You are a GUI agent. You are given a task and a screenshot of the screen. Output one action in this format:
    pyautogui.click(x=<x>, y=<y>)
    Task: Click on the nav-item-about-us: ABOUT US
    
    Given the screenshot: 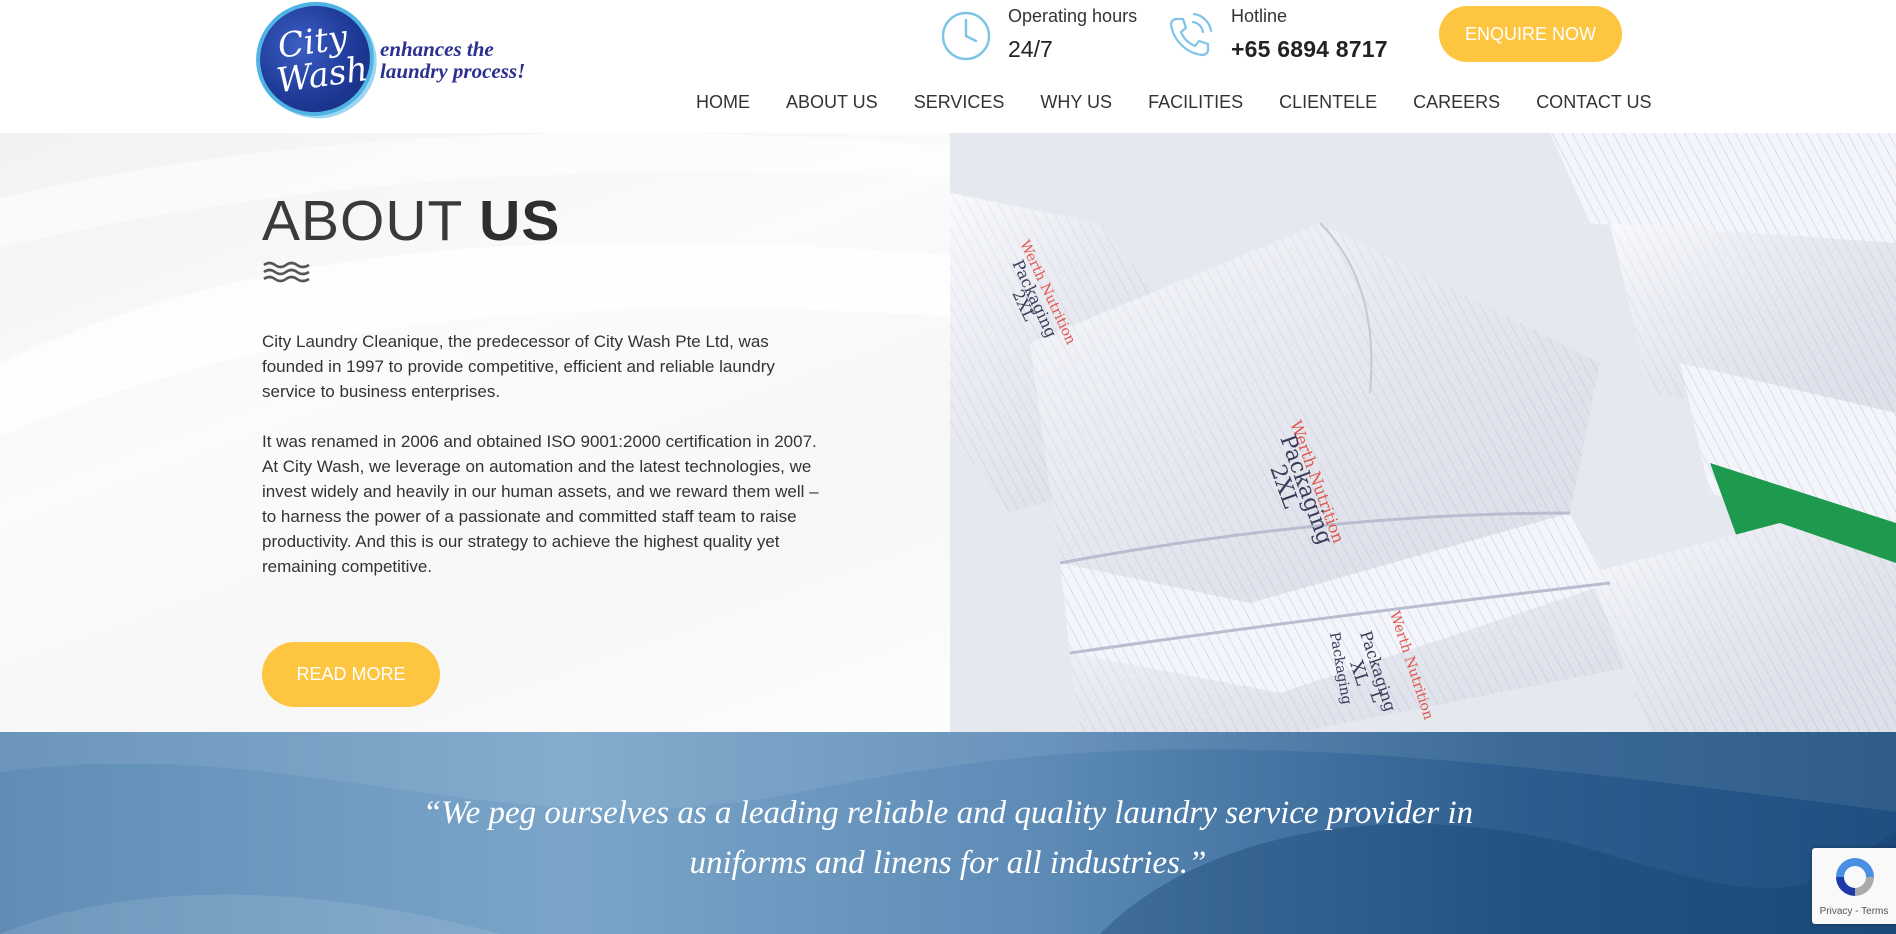 What is the action you would take?
    pyautogui.click(x=832, y=102)
    